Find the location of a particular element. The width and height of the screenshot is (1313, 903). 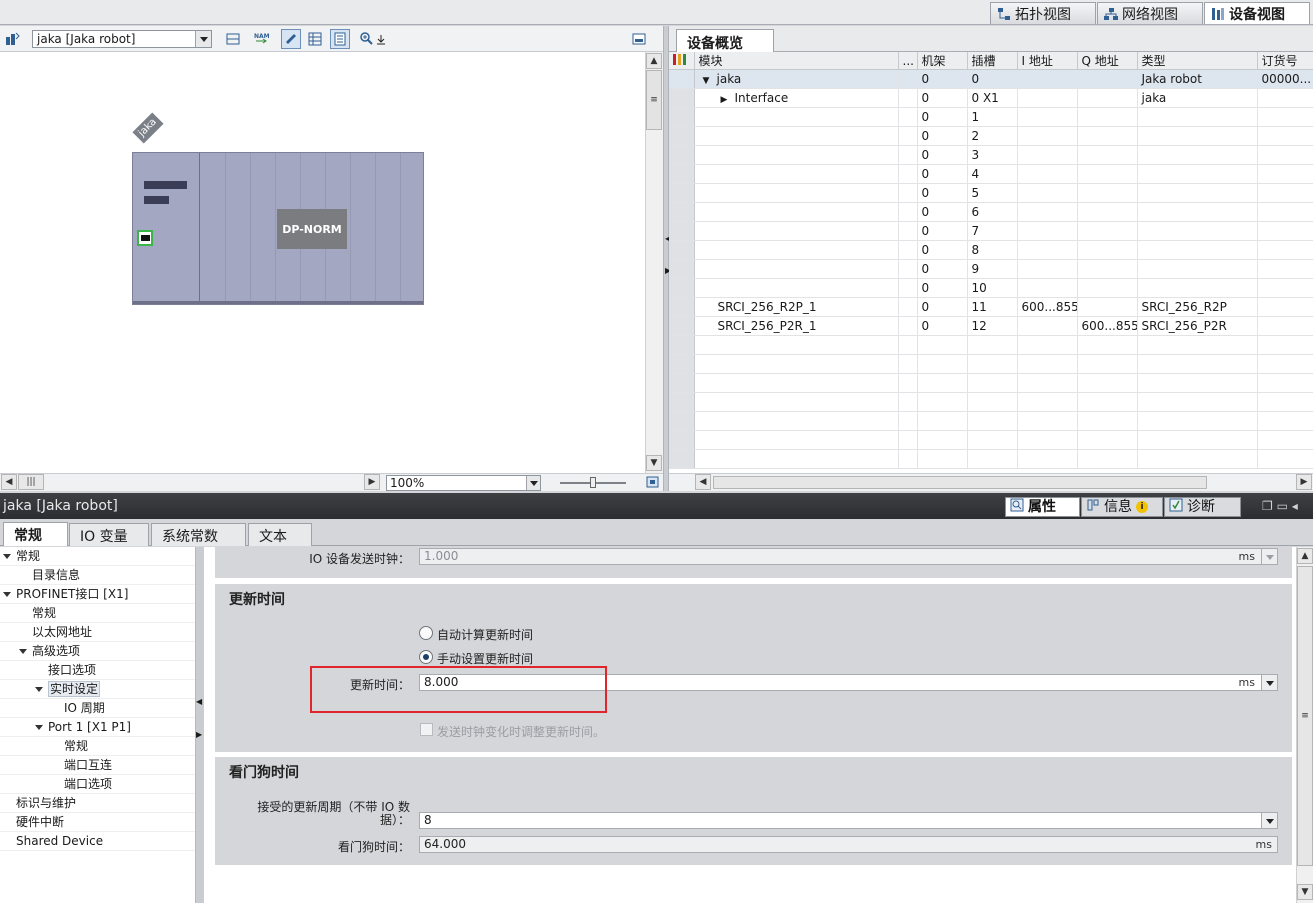

column-header: 机架 is located at coordinates (942, 61).